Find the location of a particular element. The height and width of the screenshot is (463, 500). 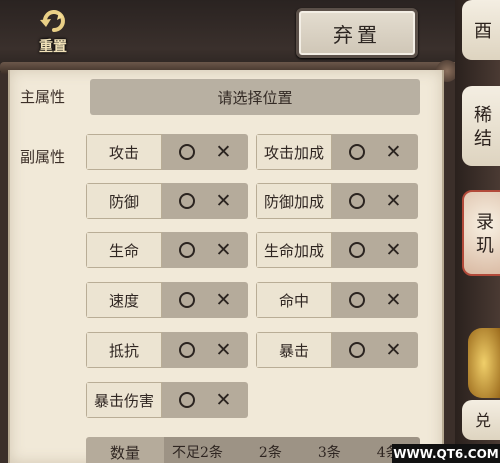

option-name: 攻击加成 is located at coordinates (294, 152).